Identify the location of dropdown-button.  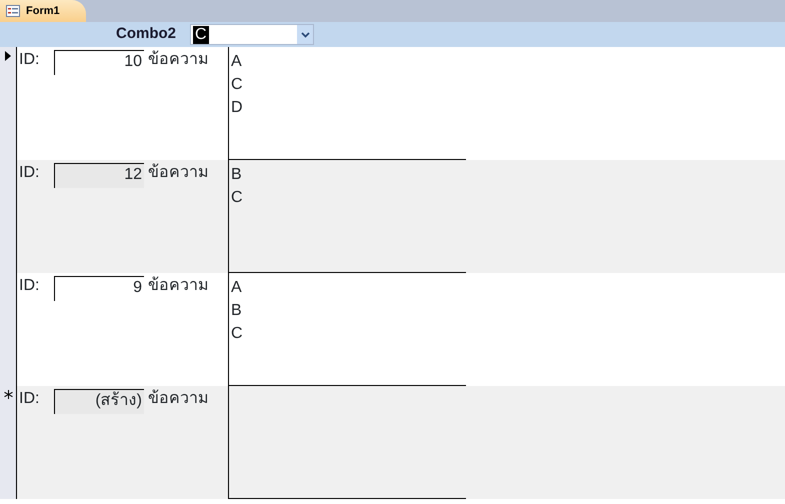
(305, 34).